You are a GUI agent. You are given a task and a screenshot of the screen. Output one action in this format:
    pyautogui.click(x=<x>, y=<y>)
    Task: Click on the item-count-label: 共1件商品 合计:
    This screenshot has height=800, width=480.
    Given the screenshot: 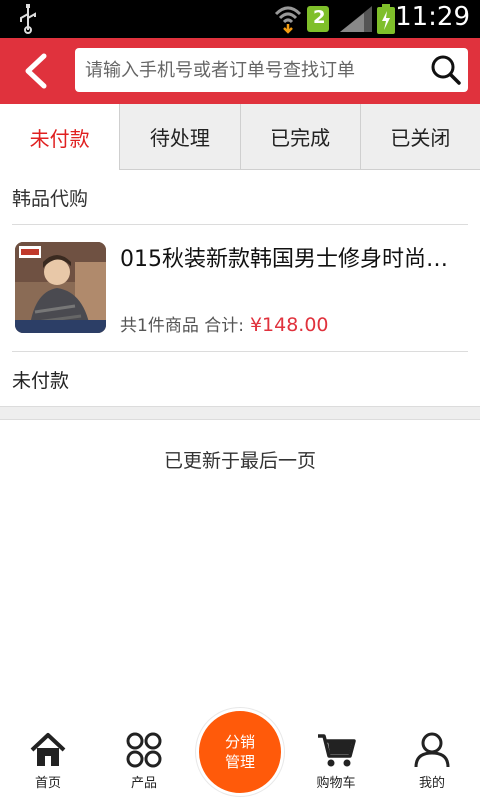 What is the action you would take?
    pyautogui.click(x=182, y=326)
    